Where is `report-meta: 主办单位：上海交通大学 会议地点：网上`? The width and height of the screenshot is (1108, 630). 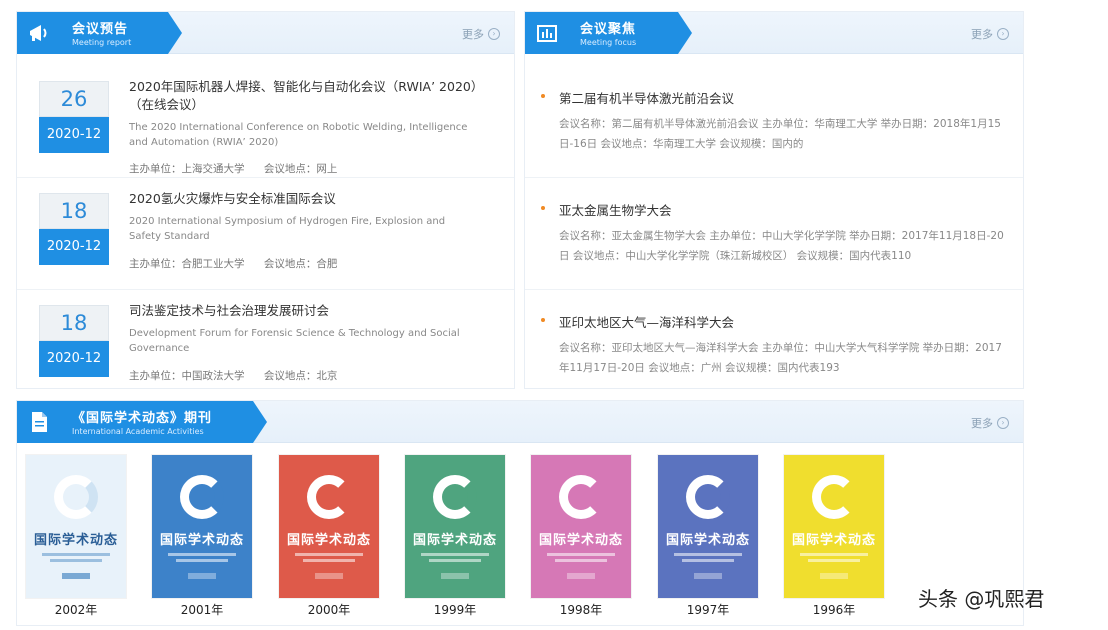 report-meta: 主办单位：上海交通大学 会议地点：网上 is located at coordinates (233, 168).